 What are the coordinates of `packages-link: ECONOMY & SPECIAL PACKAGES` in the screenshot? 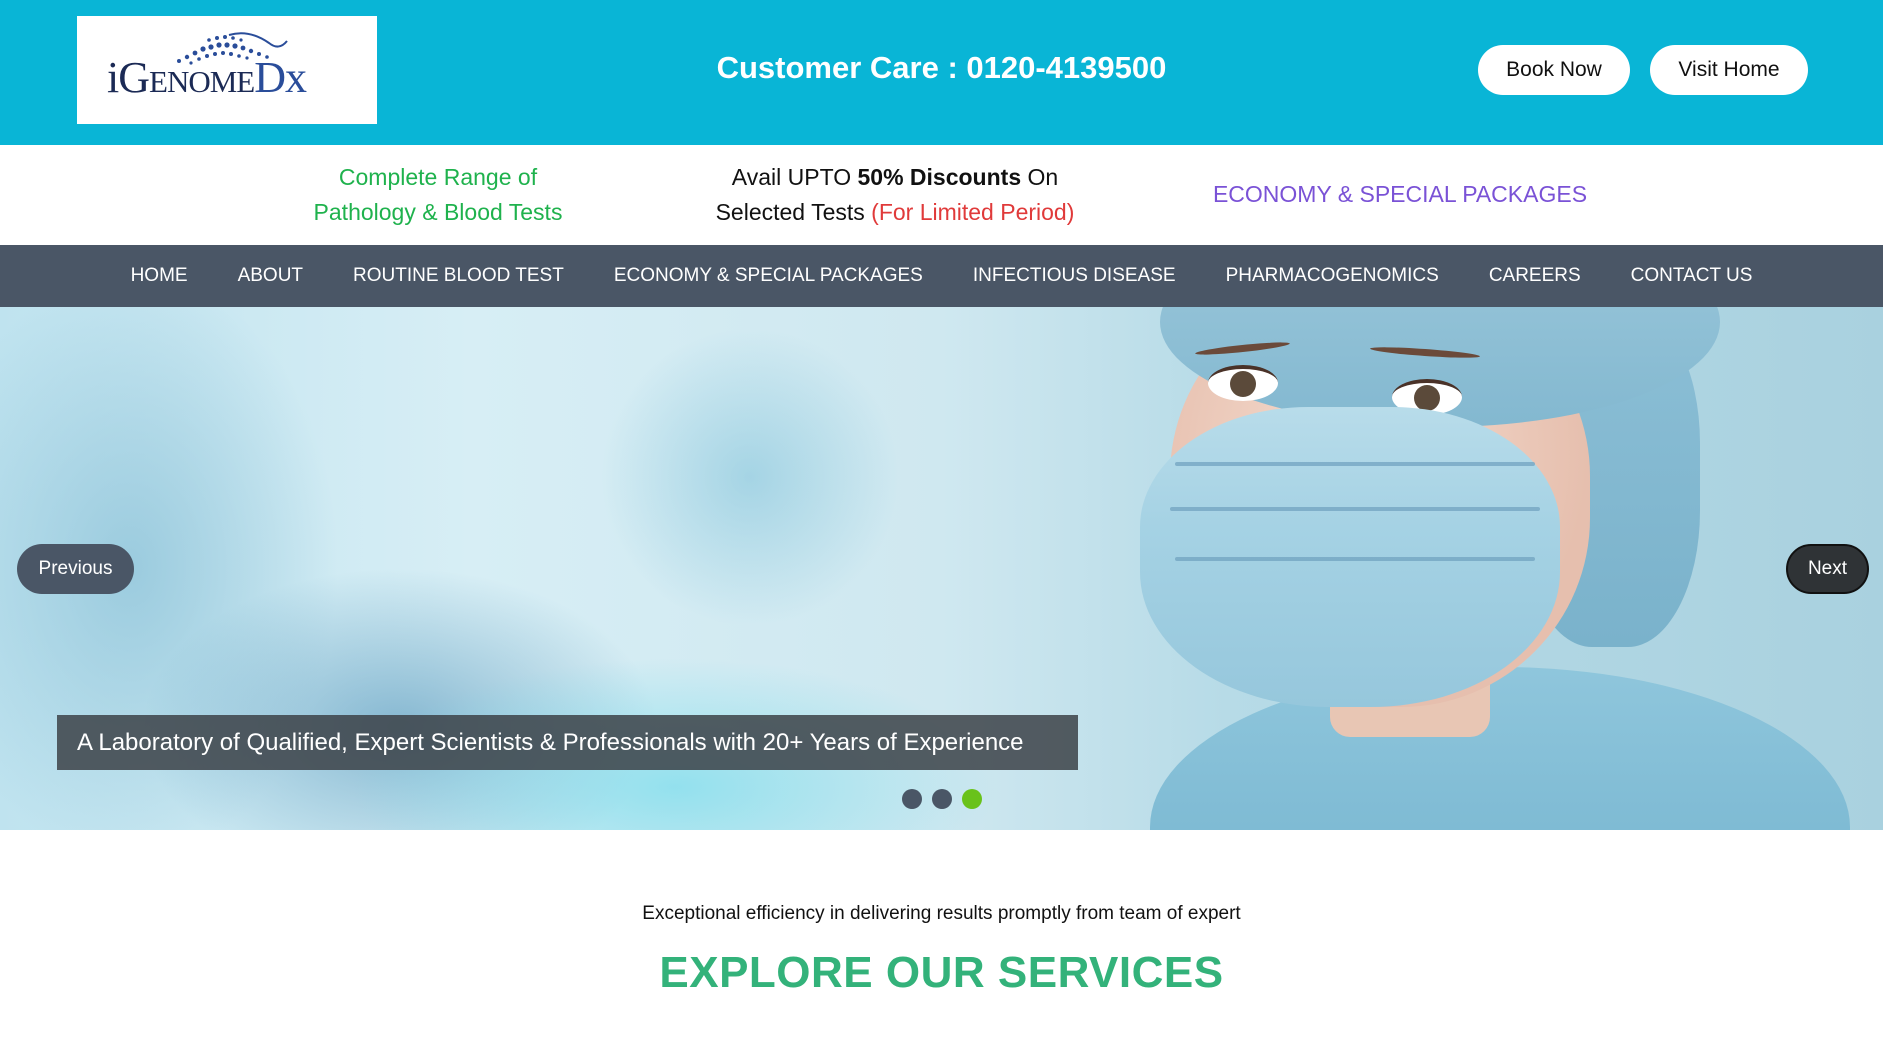 It's located at (1400, 194).